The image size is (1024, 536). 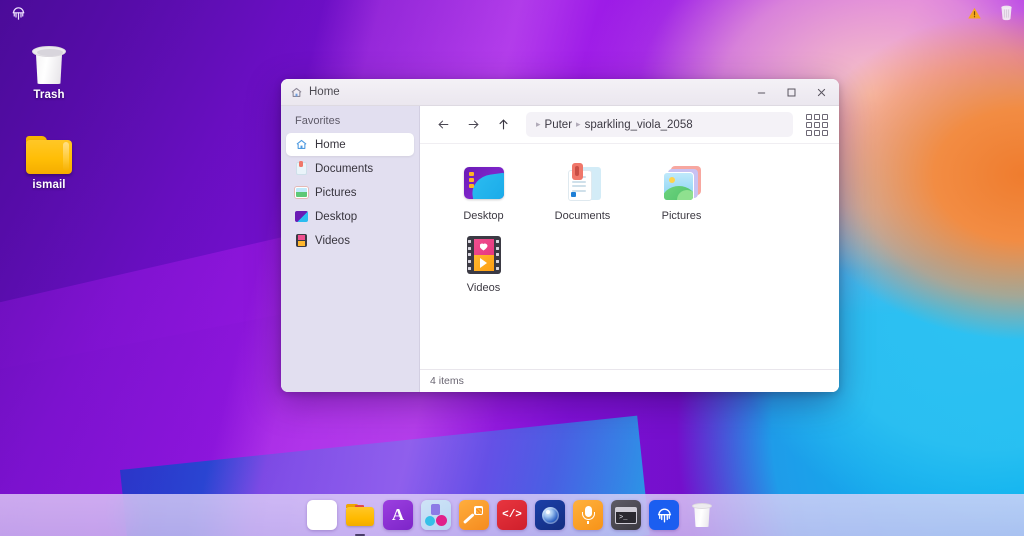 I want to click on code-icon: </>, so click(x=512, y=515).